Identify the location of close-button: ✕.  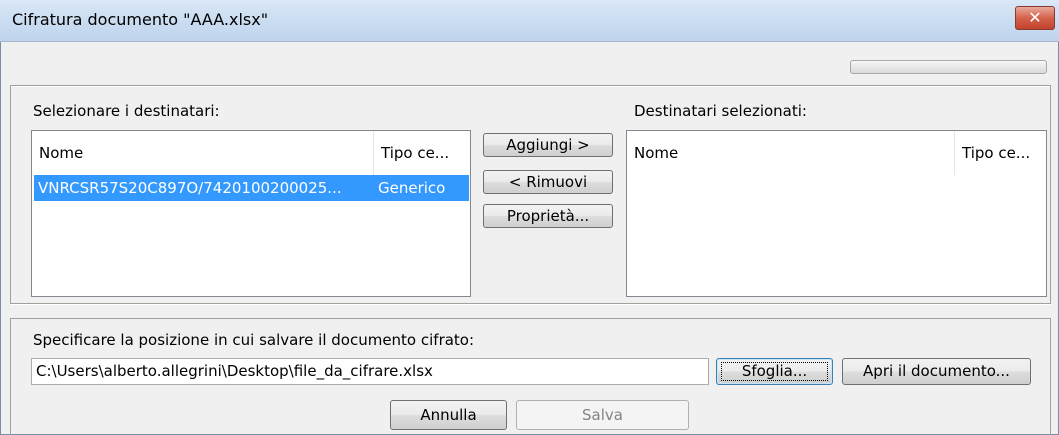
(1035, 18).